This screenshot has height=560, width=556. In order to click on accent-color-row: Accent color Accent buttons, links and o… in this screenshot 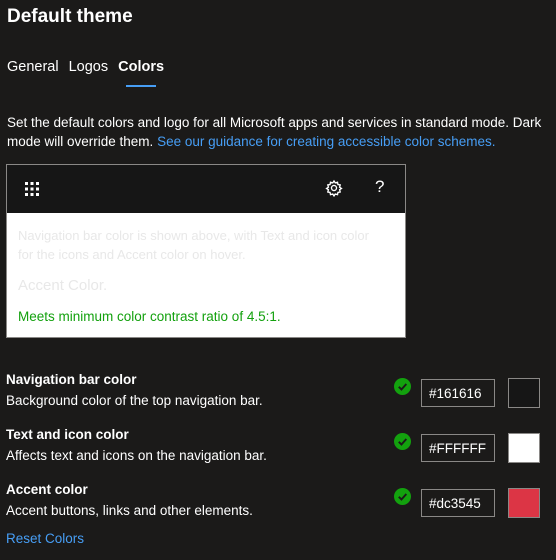, I will do `click(276, 504)`.